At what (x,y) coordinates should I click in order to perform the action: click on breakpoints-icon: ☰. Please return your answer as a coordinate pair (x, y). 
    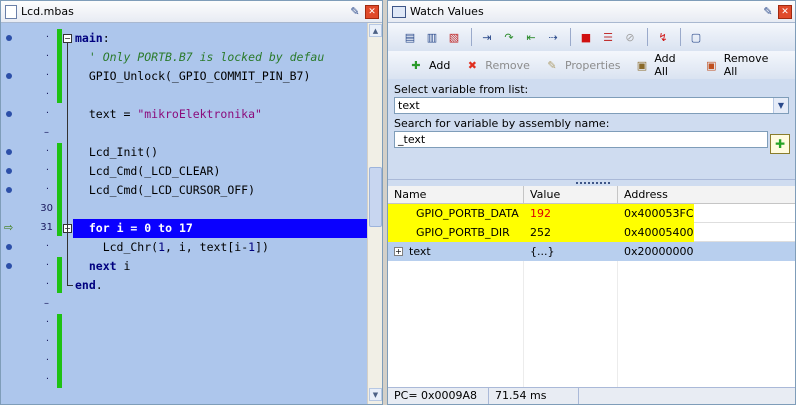
    Looking at the image, I should click on (608, 37).